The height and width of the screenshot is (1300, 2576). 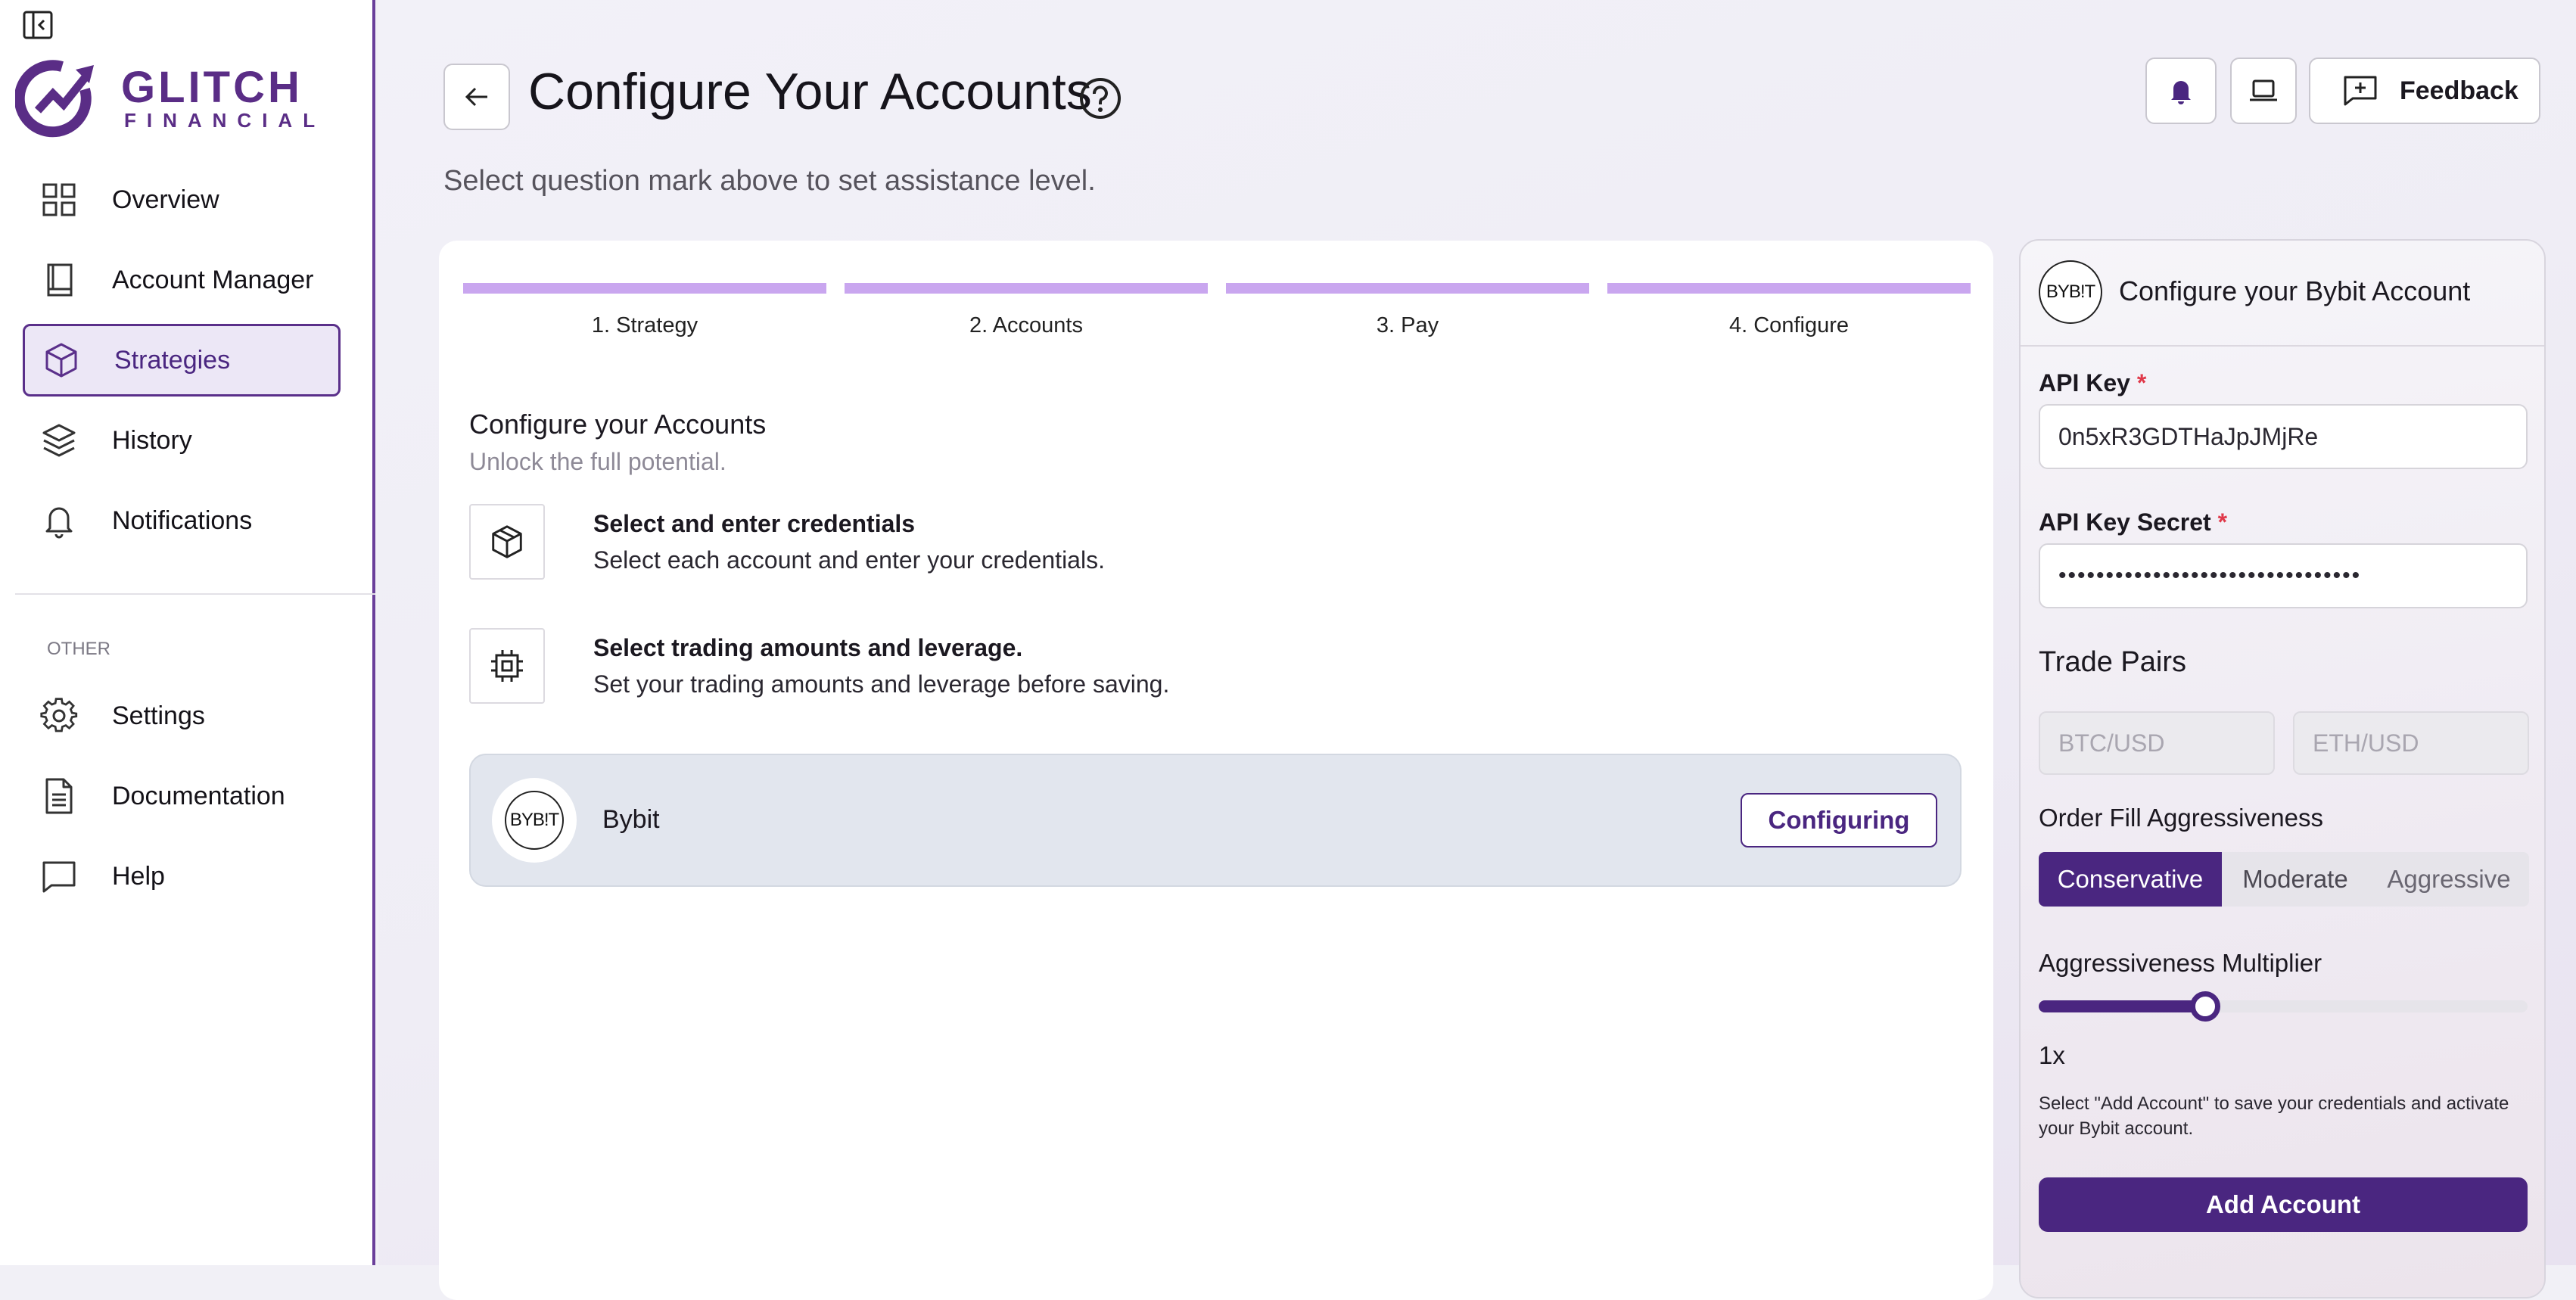 I want to click on sidebar-item-label: Documentation, so click(x=199, y=795).